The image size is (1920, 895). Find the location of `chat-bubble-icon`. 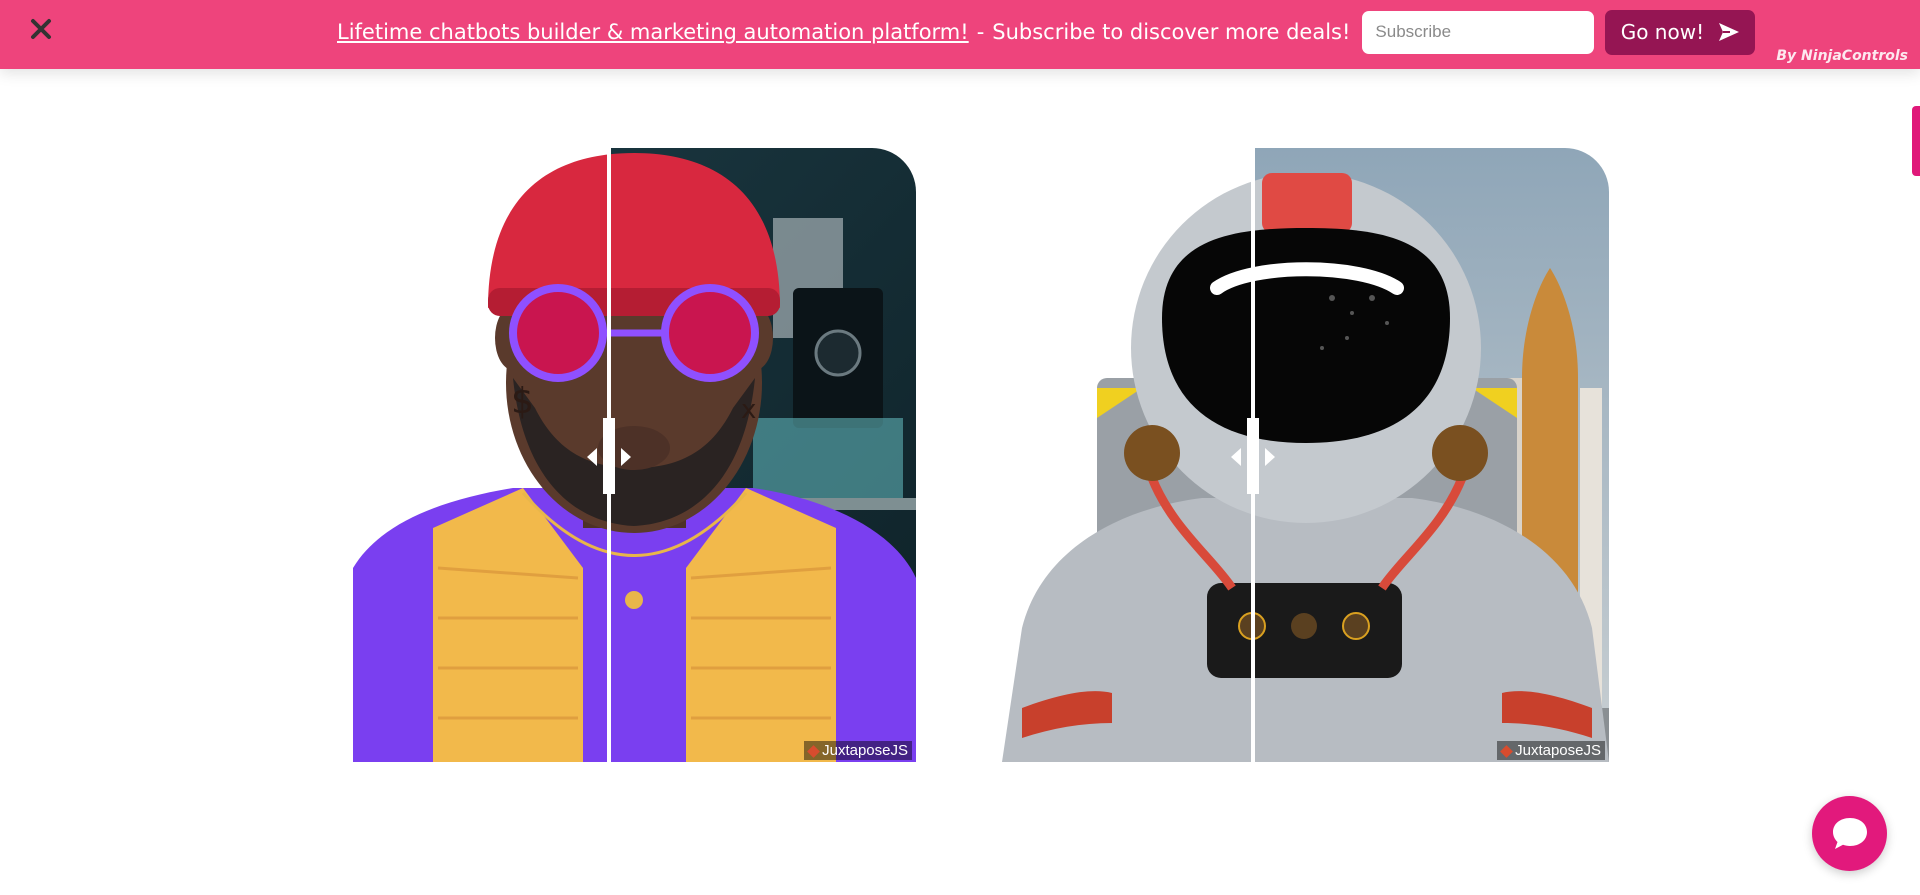

chat-bubble-icon is located at coordinates (1849, 833).